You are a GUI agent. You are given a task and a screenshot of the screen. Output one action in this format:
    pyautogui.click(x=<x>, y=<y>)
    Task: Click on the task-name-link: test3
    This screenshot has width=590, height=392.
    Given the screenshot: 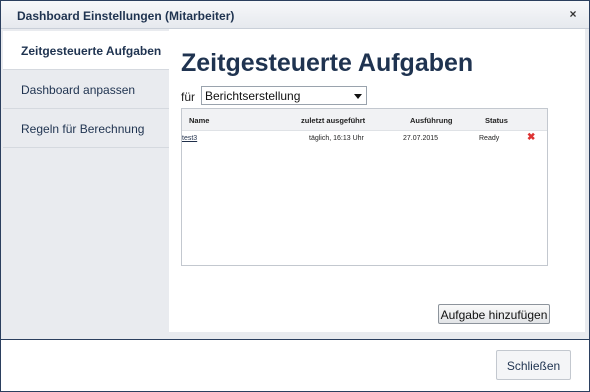 What is the action you would take?
    pyautogui.click(x=189, y=138)
    